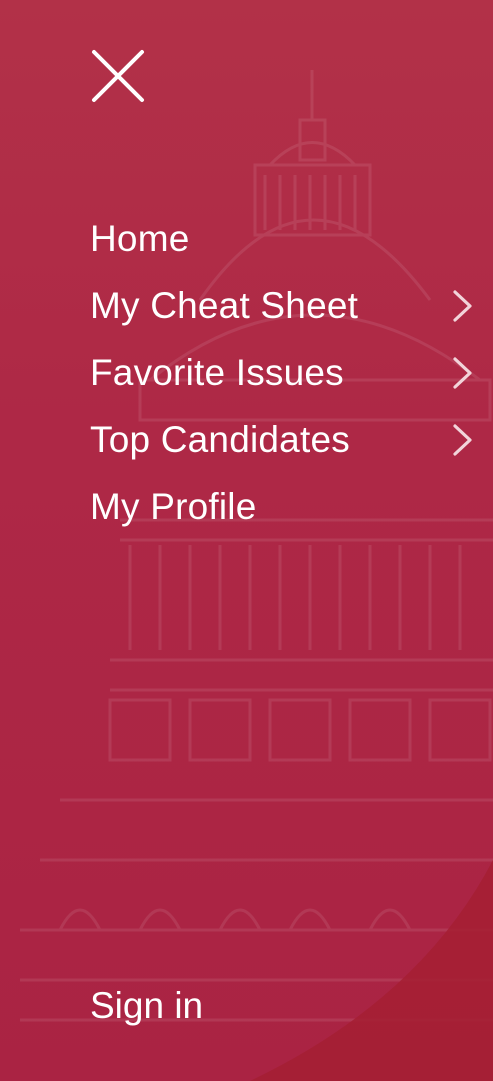 This screenshot has width=493, height=1081. I want to click on corner-curve-accent, so click(371, 970).